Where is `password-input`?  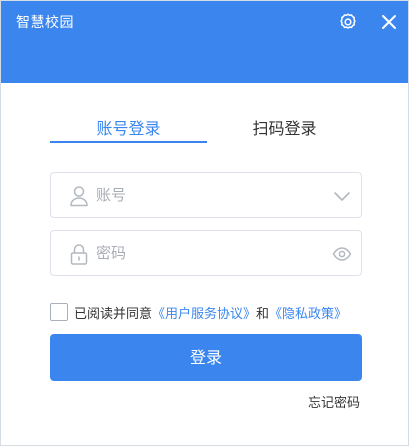 password-input is located at coordinates (211, 253).